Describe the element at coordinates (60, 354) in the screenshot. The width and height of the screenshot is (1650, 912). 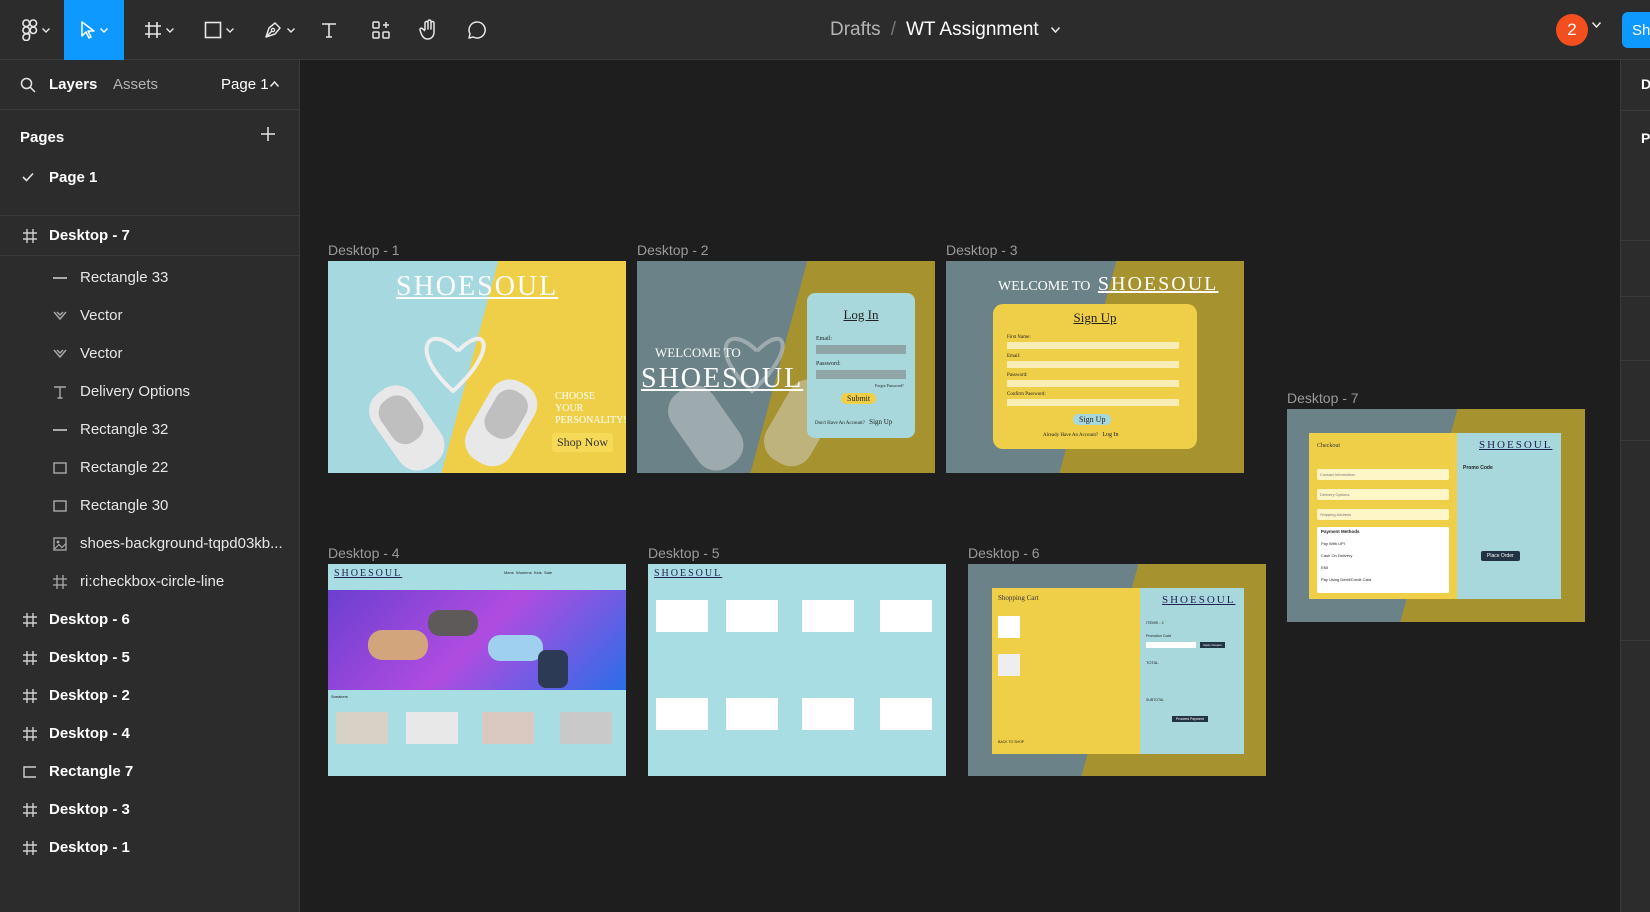
I see `vector-icon` at that location.